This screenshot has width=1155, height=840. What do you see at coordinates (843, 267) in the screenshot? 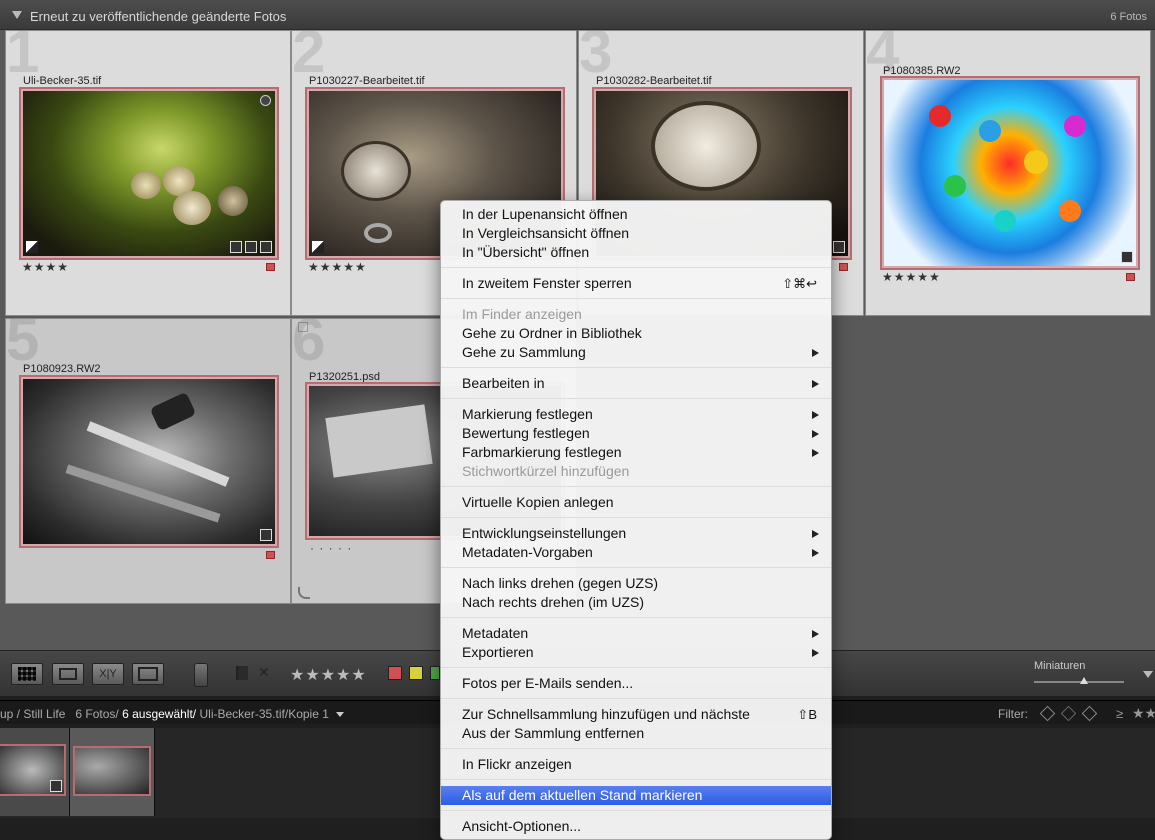
I see `color-label-red` at bounding box center [843, 267].